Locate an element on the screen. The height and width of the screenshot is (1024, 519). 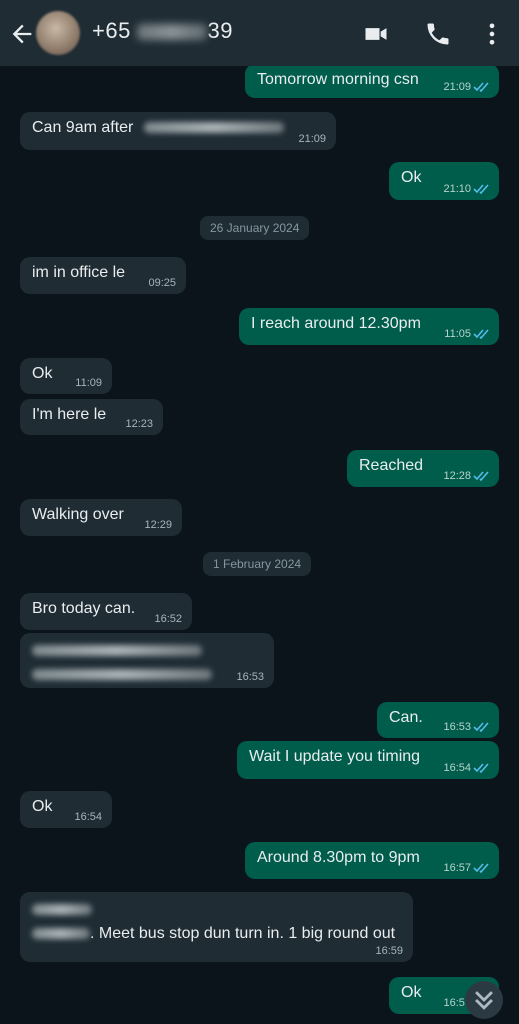
message-time: 12:29 is located at coordinates (158, 525).